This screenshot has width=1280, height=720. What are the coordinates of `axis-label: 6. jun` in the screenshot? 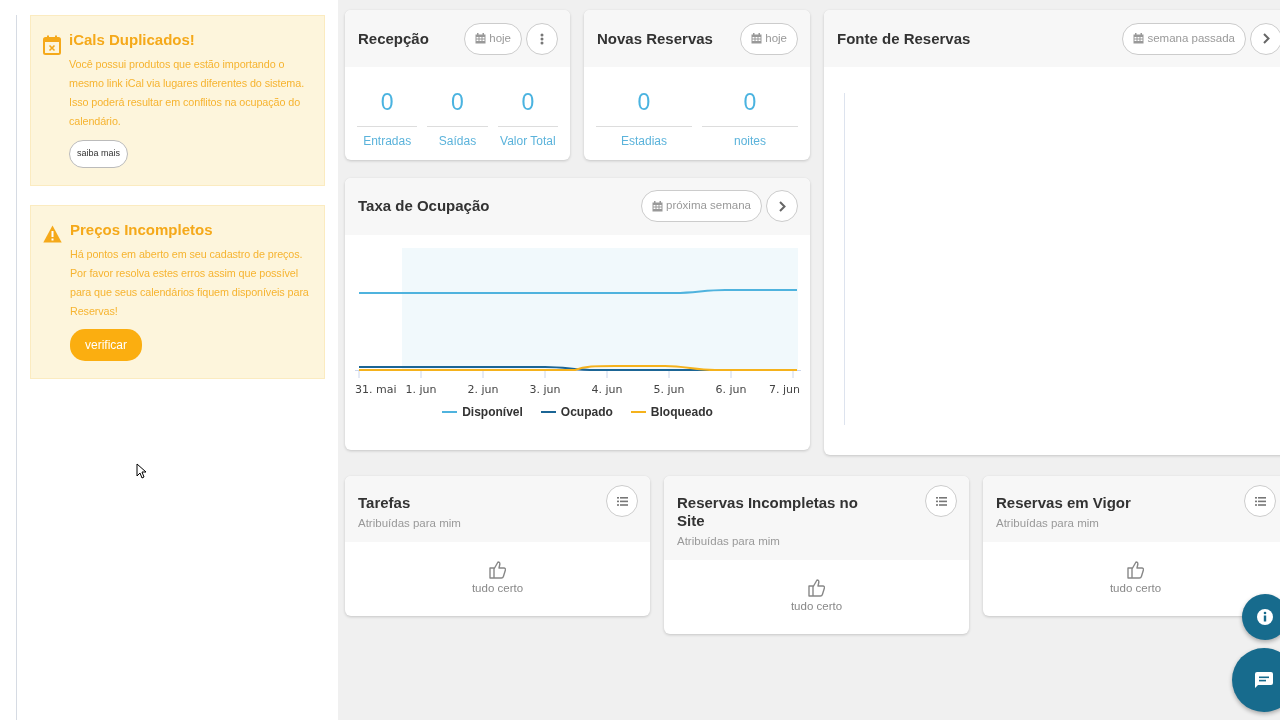 It's located at (731, 389).